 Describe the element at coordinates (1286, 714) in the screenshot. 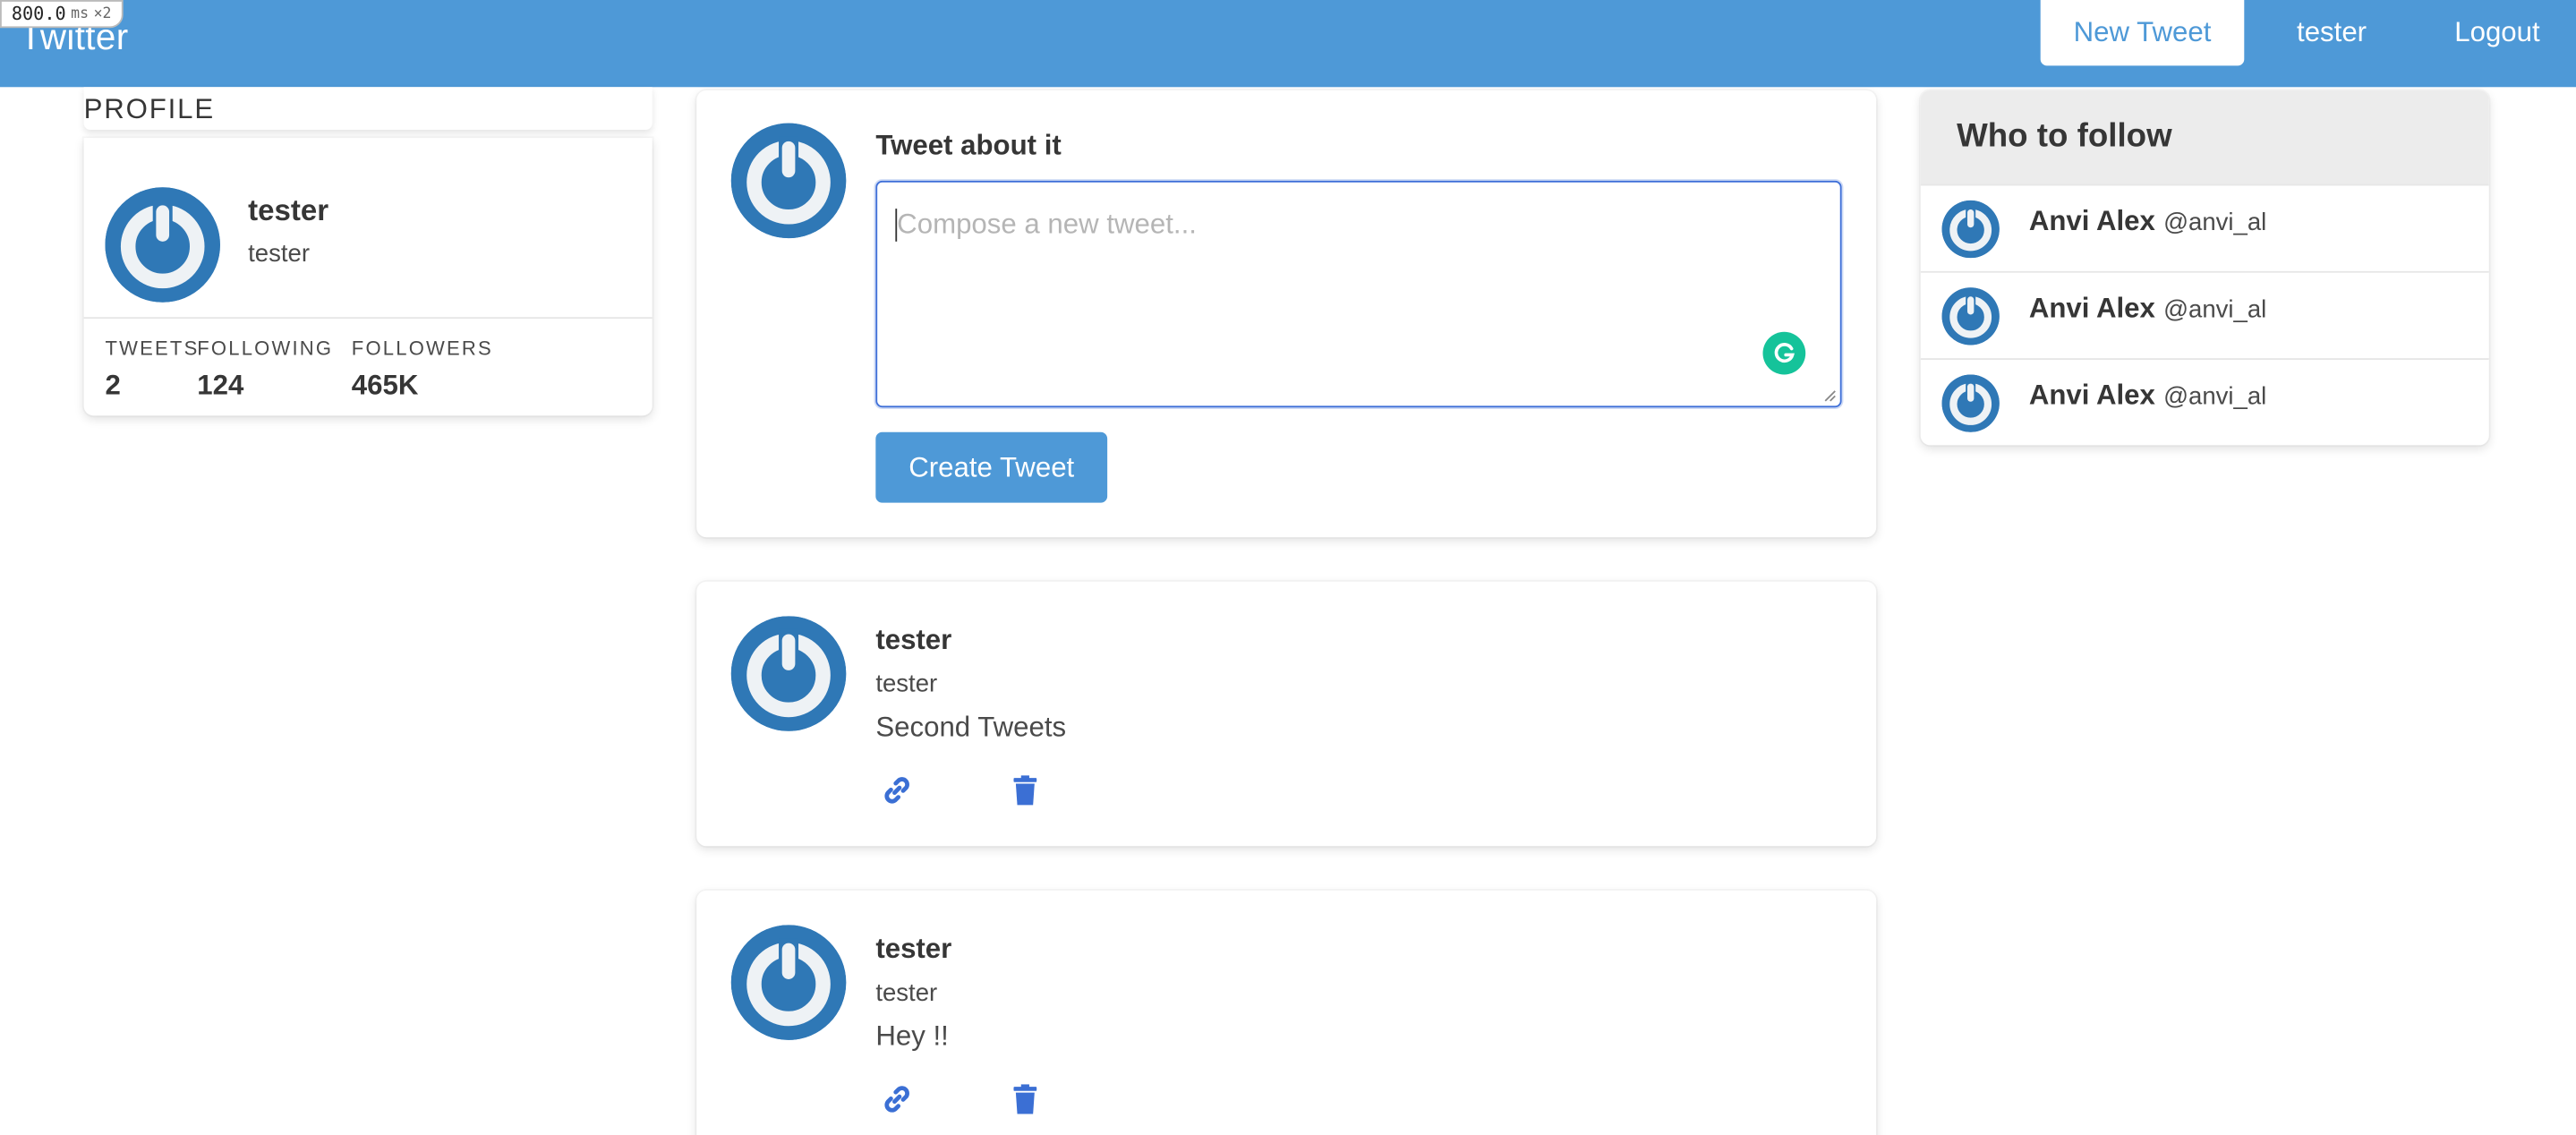

I see `tweet-card: tester tester Second Tweets` at that location.